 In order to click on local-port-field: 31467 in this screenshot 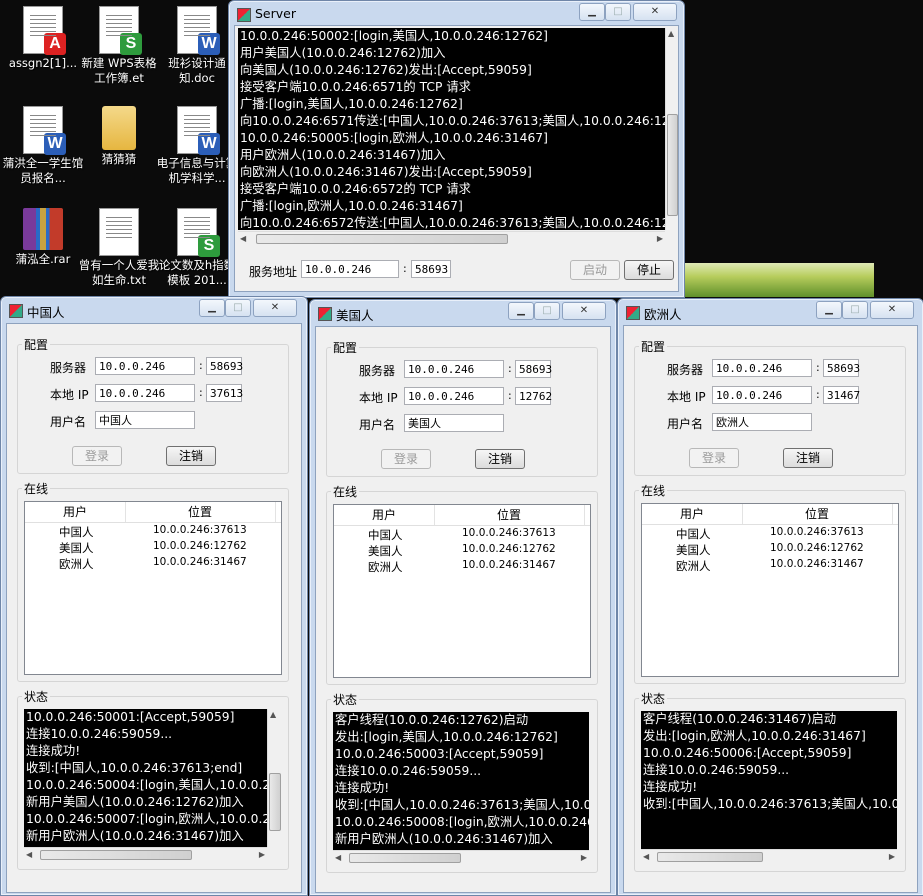, I will do `click(841, 395)`.